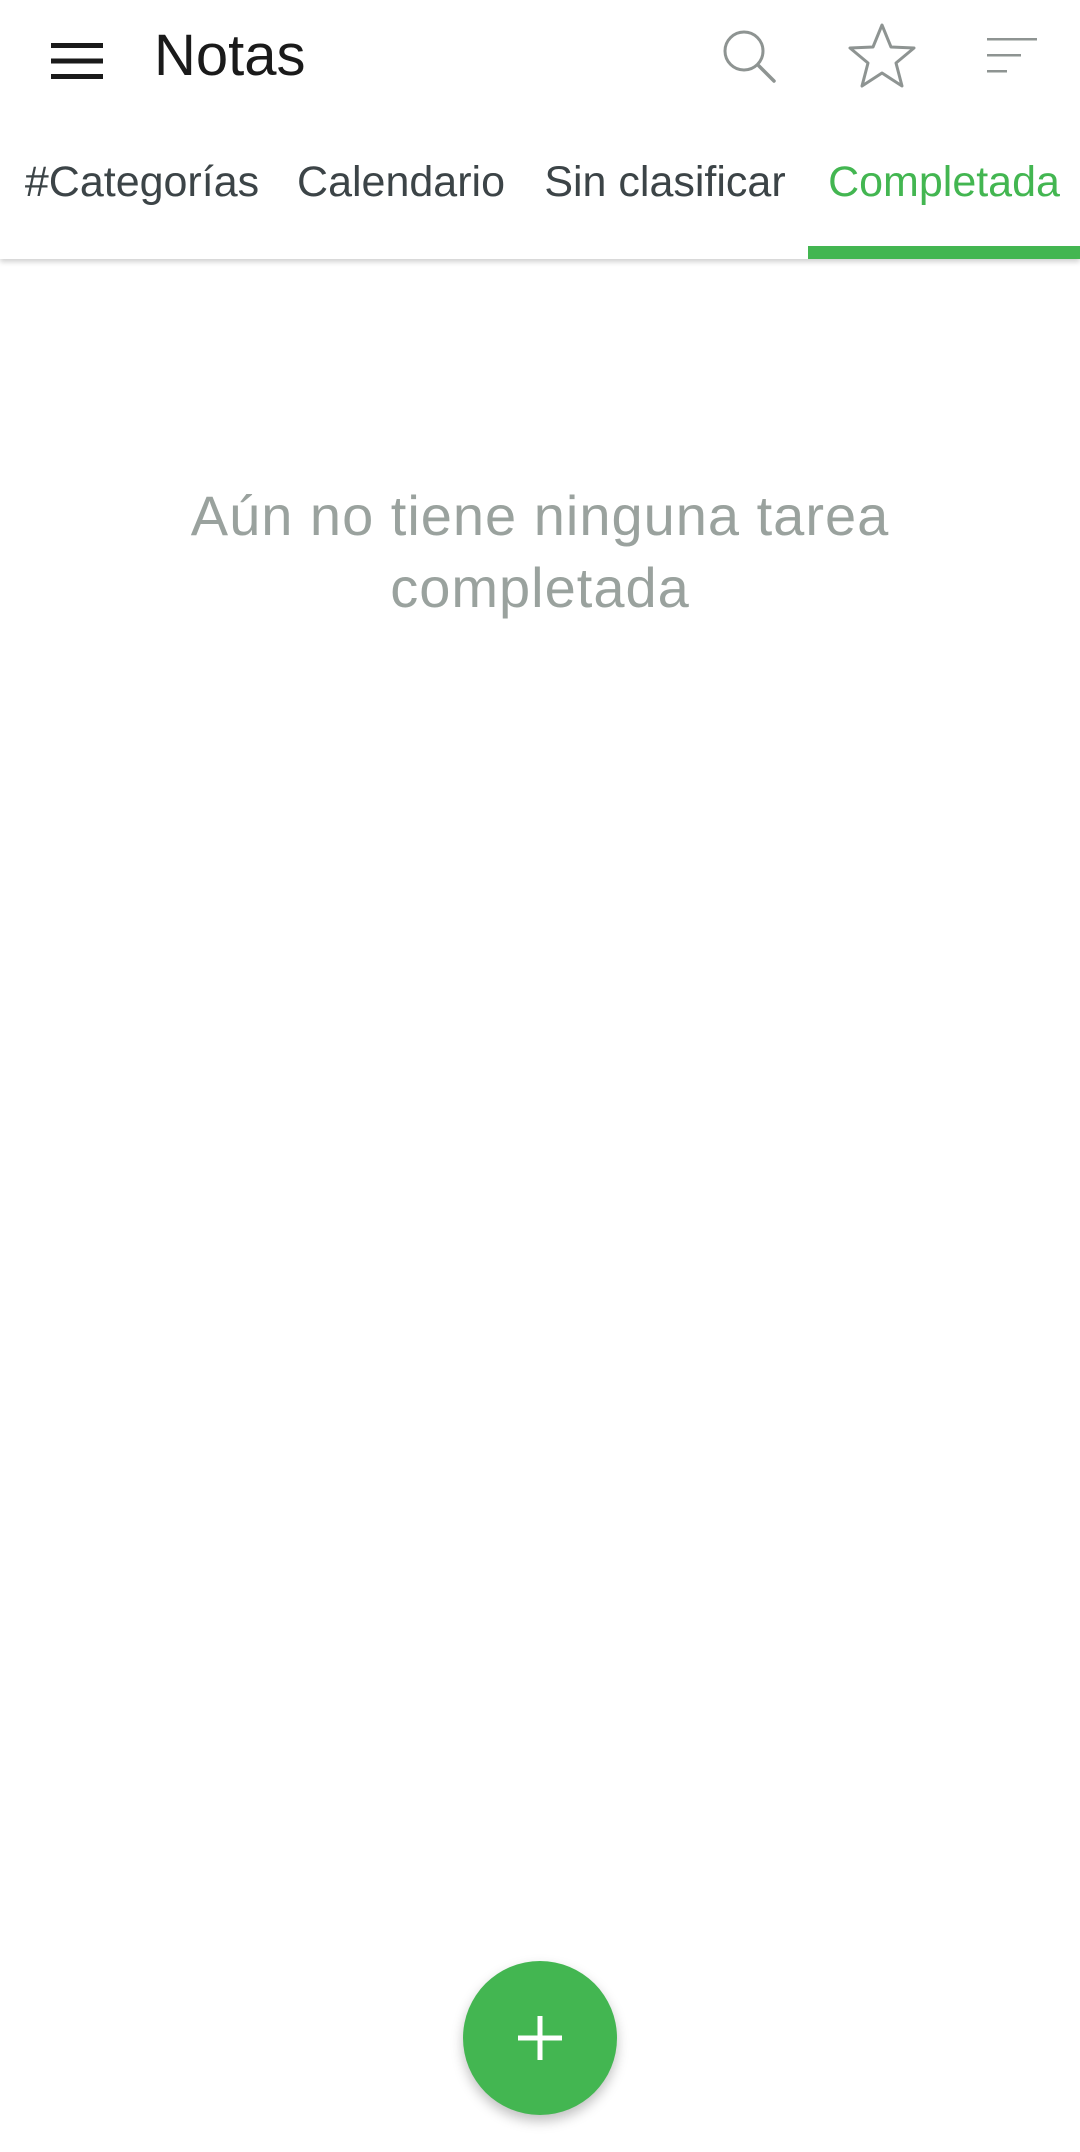 Image resolution: width=1080 pixels, height=2152 pixels. Describe the element at coordinates (401, 197) in the screenshot. I see `tab-calendario: Calendario` at that location.